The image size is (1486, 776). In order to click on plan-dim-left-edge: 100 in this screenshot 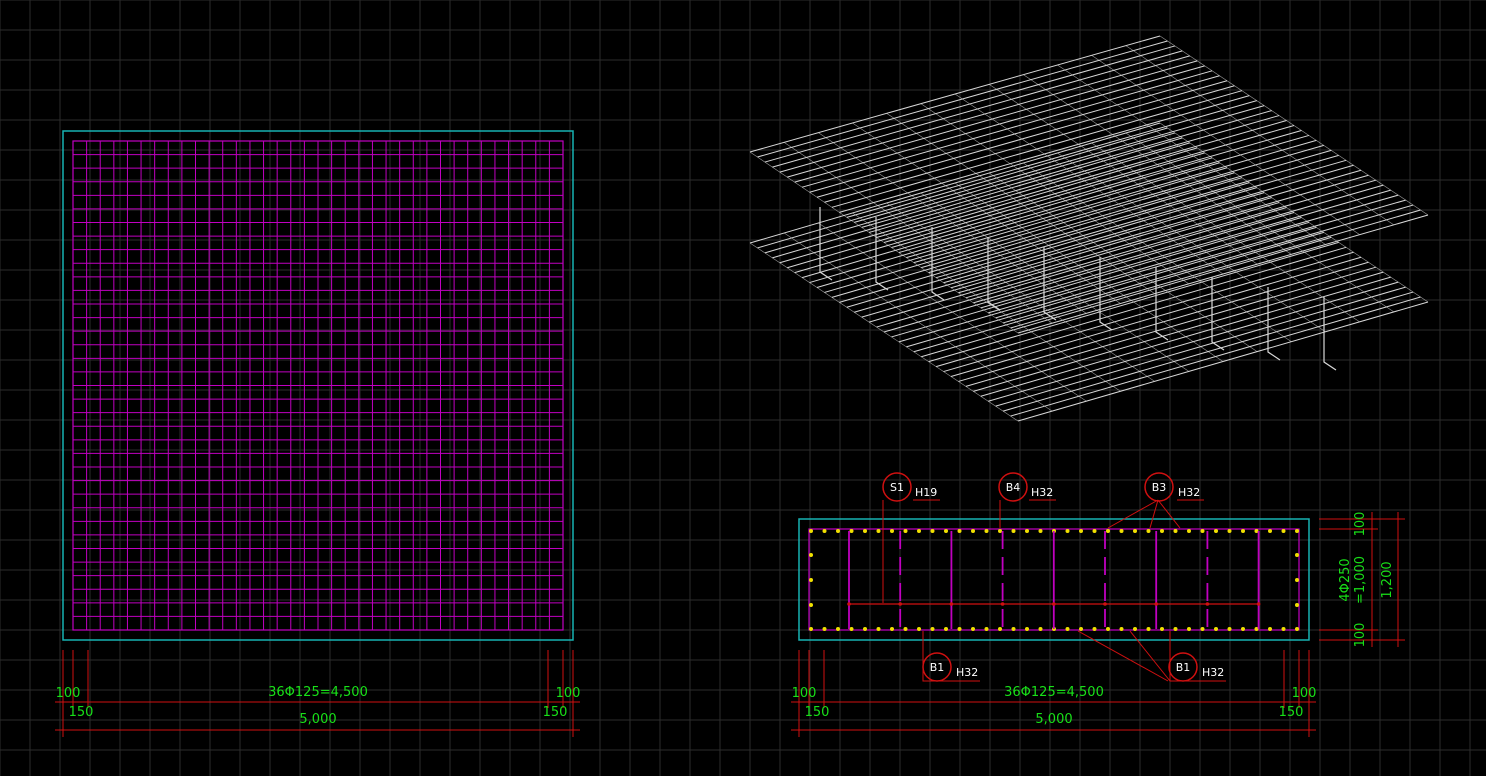, I will do `click(68, 693)`.